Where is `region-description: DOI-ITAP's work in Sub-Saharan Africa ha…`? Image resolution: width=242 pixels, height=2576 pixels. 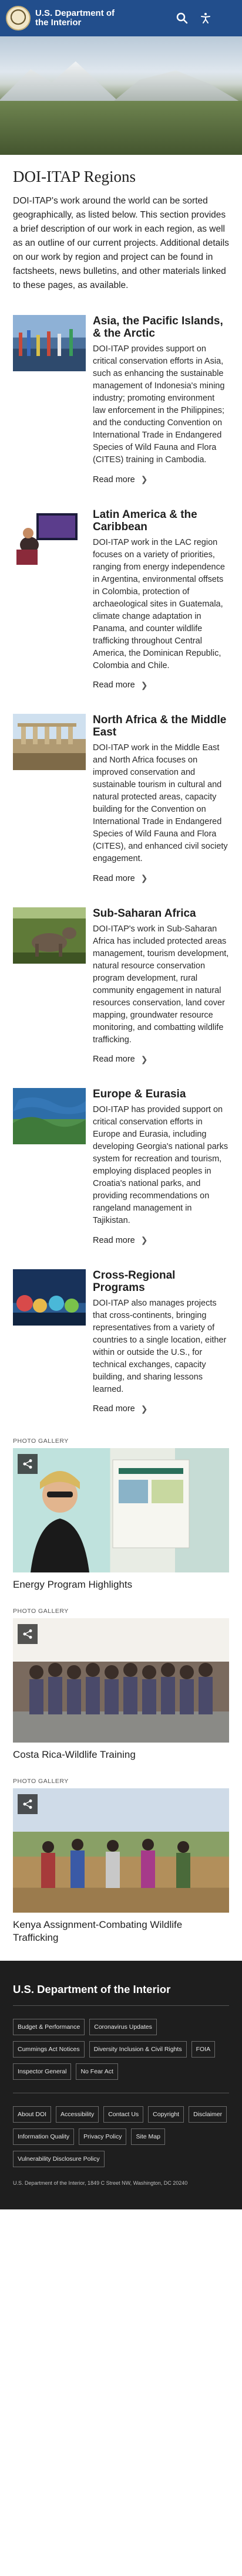
region-description: DOI-ITAP's work in Sub-Saharan Africa ha… is located at coordinates (161, 985).